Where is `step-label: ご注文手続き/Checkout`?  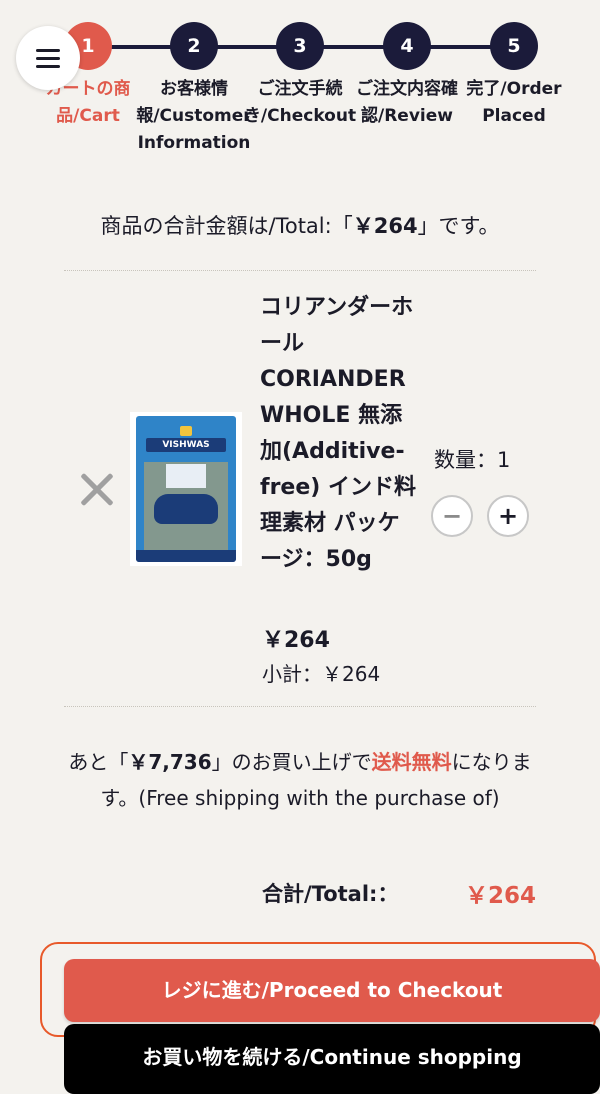 step-label: ご注文手続き/Checkout is located at coordinates (300, 102).